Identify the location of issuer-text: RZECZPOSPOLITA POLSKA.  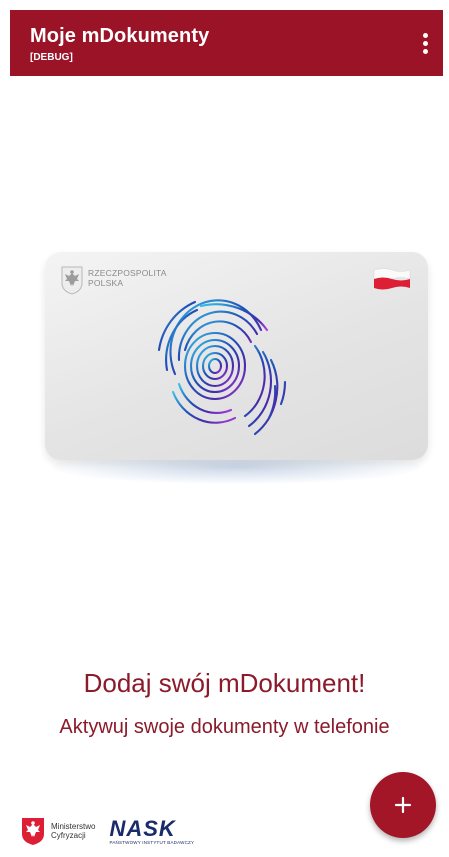
(127, 278).